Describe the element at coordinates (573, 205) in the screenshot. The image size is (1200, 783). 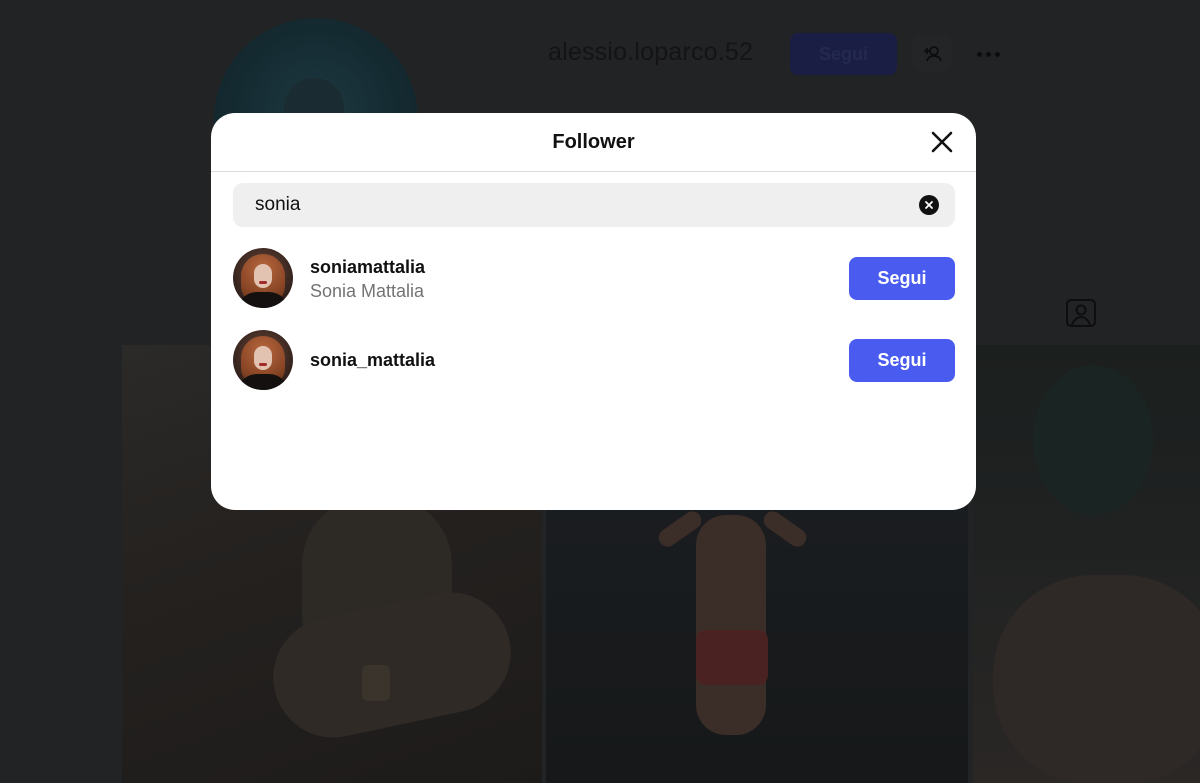
I see `search-input` at that location.